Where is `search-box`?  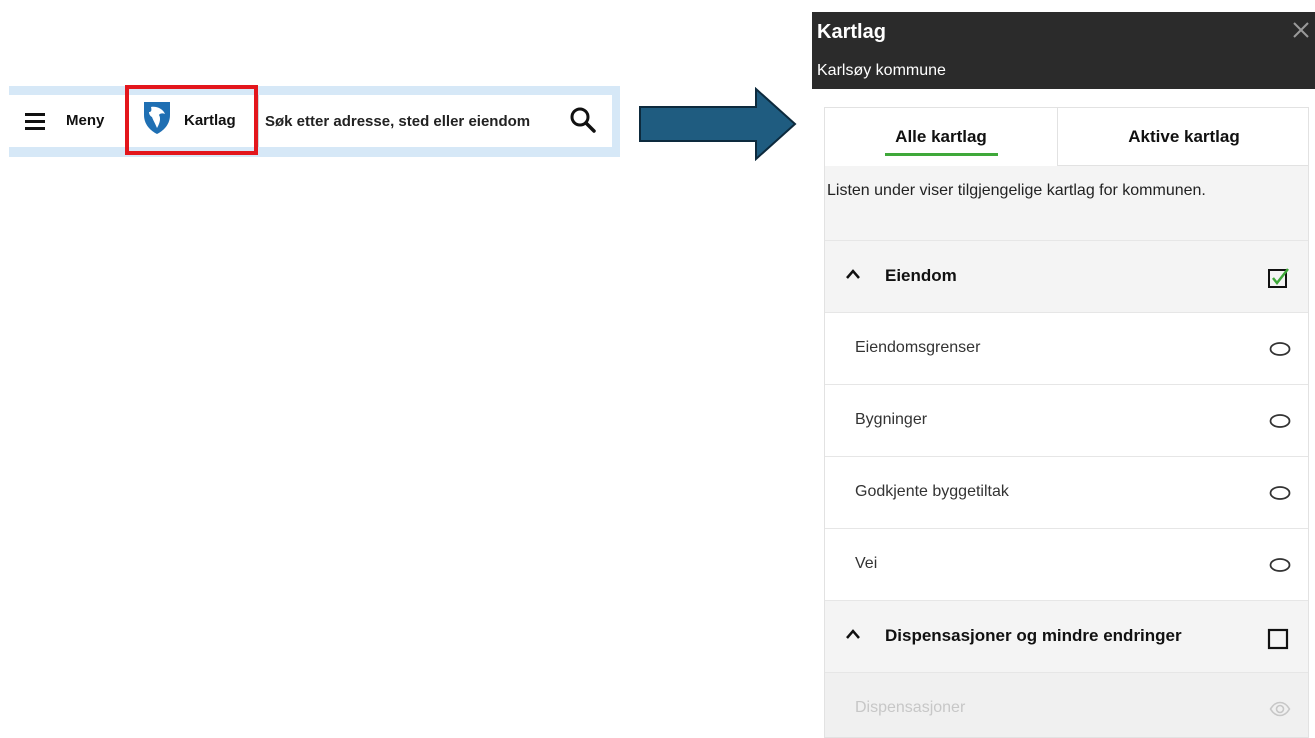
search-box is located at coordinates (435, 121).